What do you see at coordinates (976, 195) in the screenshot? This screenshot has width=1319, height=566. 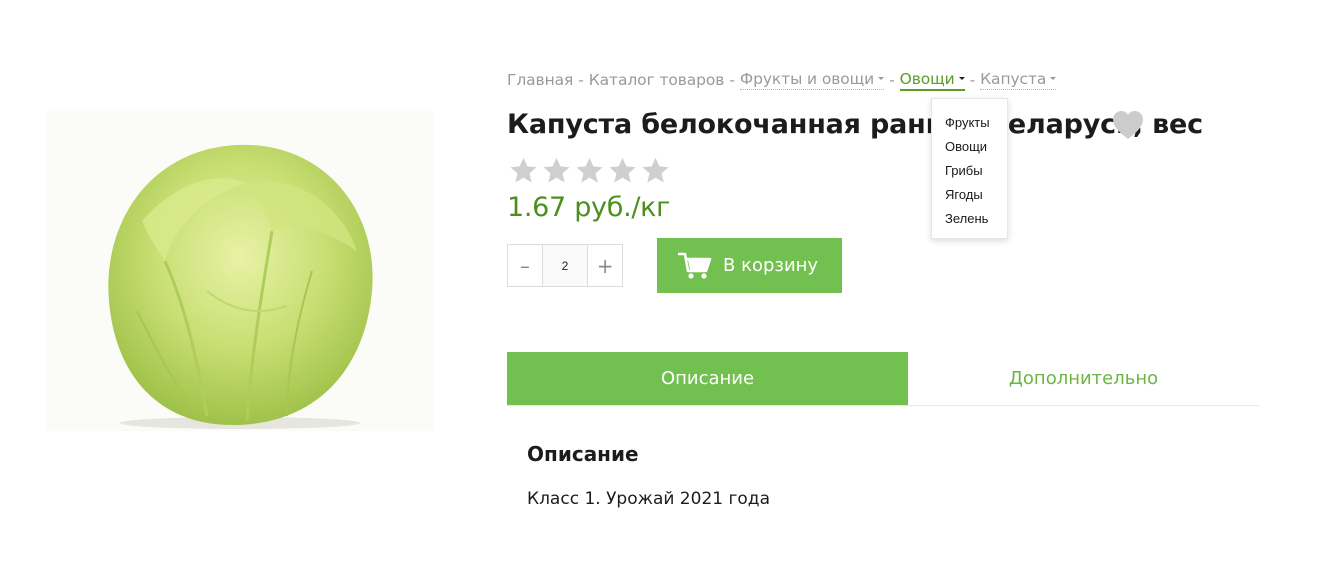 I see `dropdown-item-berries: Ягоды` at bounding box center [976, 195].